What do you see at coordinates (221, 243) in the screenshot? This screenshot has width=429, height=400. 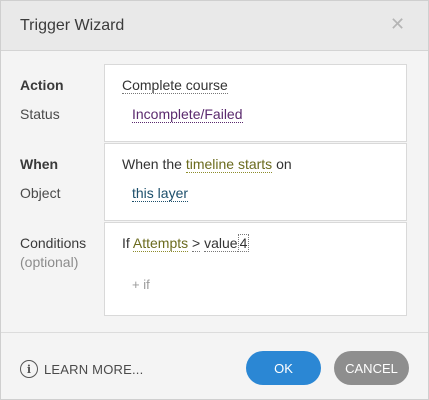 I see `value-type-dropdown: value` at bounding box center [221, 243].